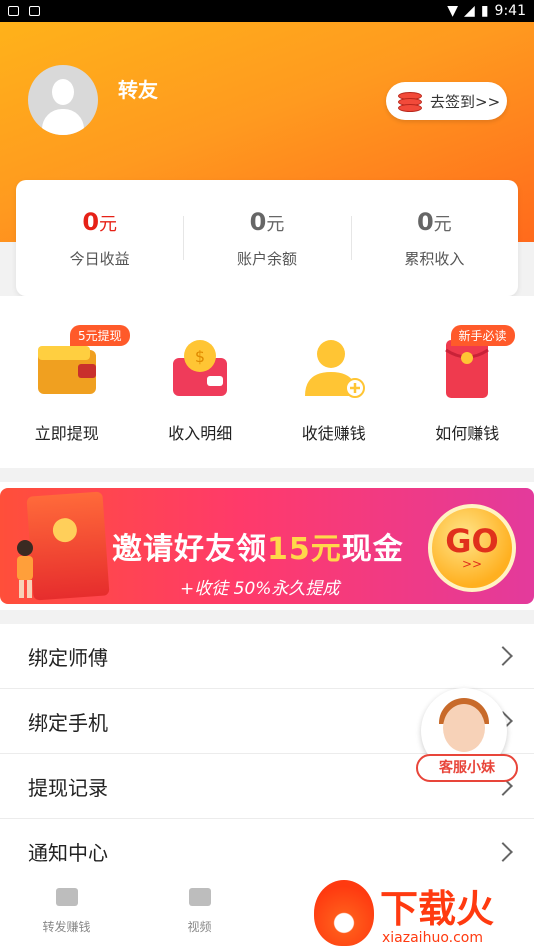  I want to click on coin-stack-icon, so click(411, 101).